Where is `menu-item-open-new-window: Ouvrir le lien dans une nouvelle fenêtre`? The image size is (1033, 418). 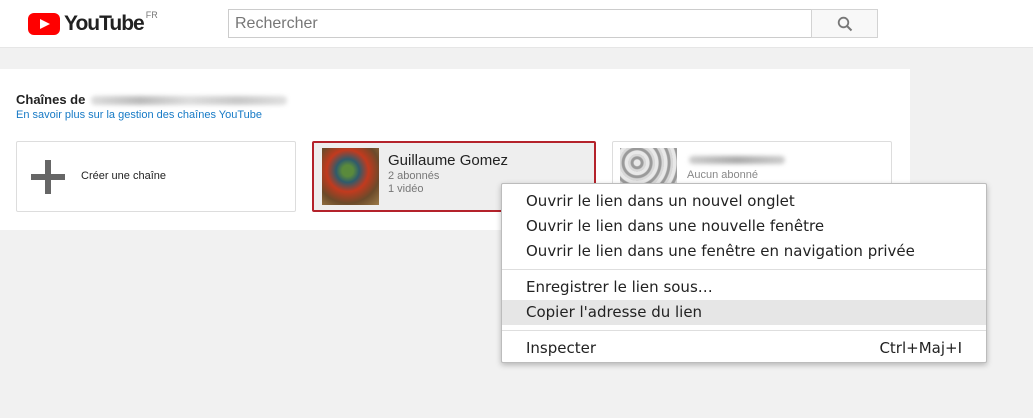 menu-item-open-new-window: Ouvrir le lien dans une nouvelle fenêtre is located at coordinates (744, 226).